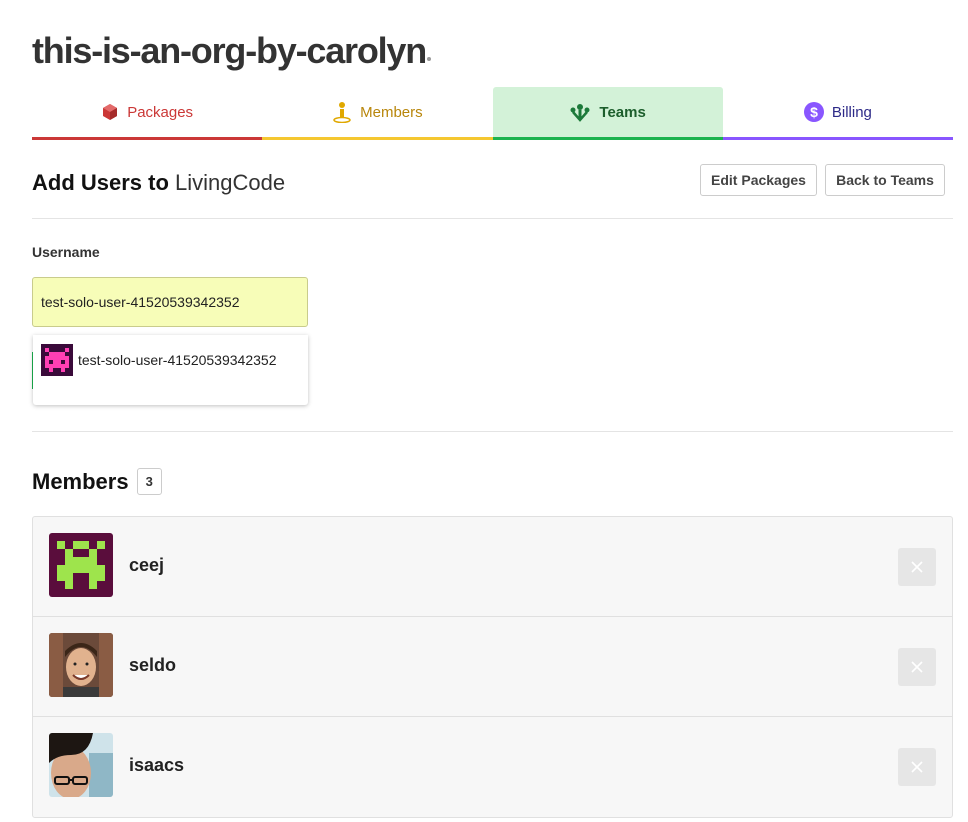 The height and width of the screenshot is (822, 968). Describe the element at coordinates (177, 360) in the screenshot. I see `suggestion-username: test-solo-user-41520539342352` at that location.